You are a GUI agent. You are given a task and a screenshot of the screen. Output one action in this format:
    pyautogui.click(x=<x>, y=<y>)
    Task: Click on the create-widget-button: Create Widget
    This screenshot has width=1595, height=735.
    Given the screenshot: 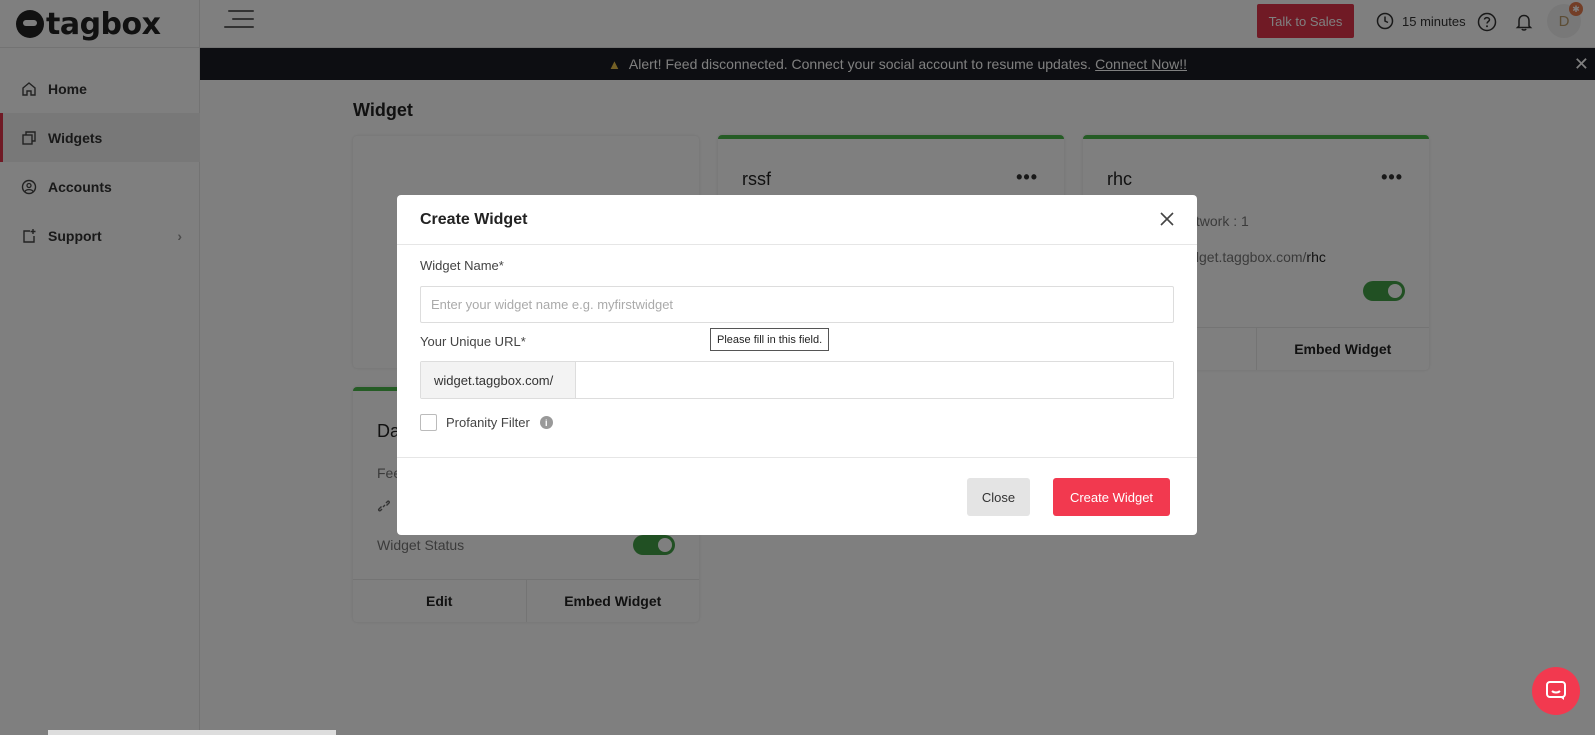 What is the action you would take?
    pyautogui.click(x=1111, y=497)
    